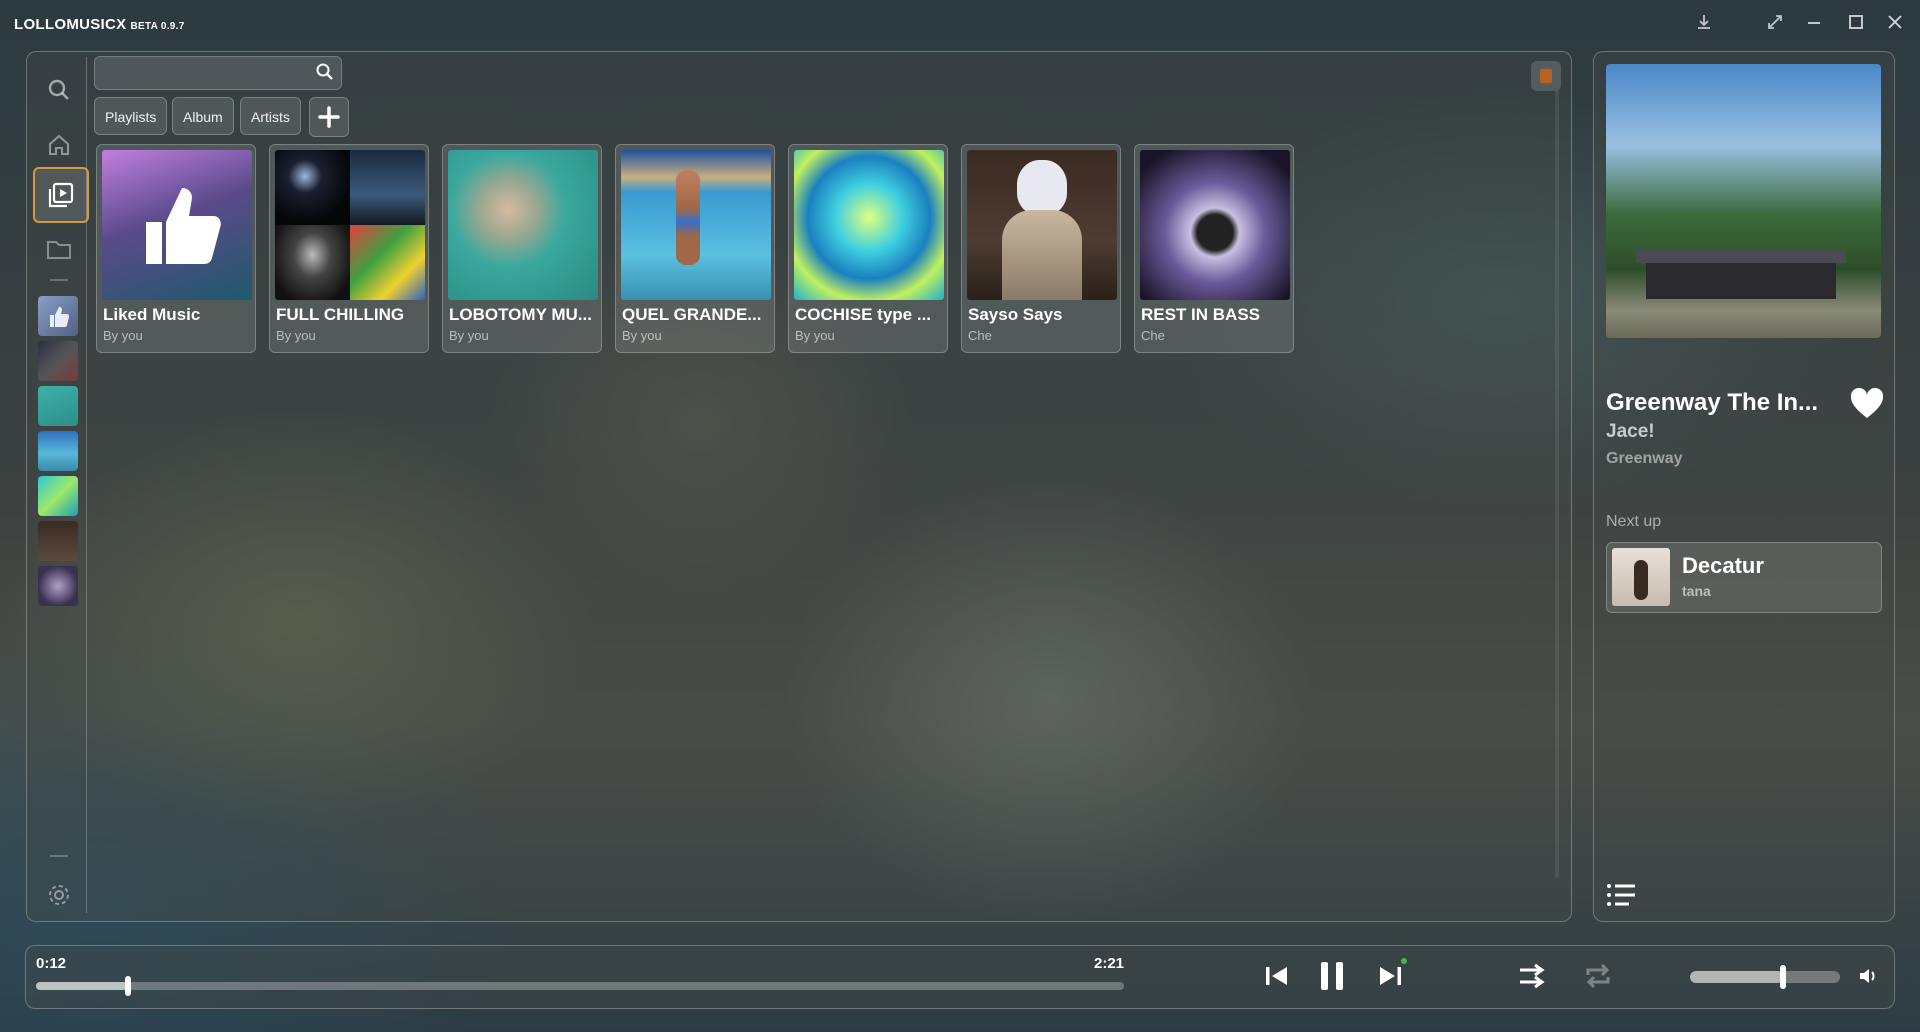  What do you see at coordinates (1622, 895) in the screenshot?
I see `queue-list-icon` at bounding box center [1622, 895].